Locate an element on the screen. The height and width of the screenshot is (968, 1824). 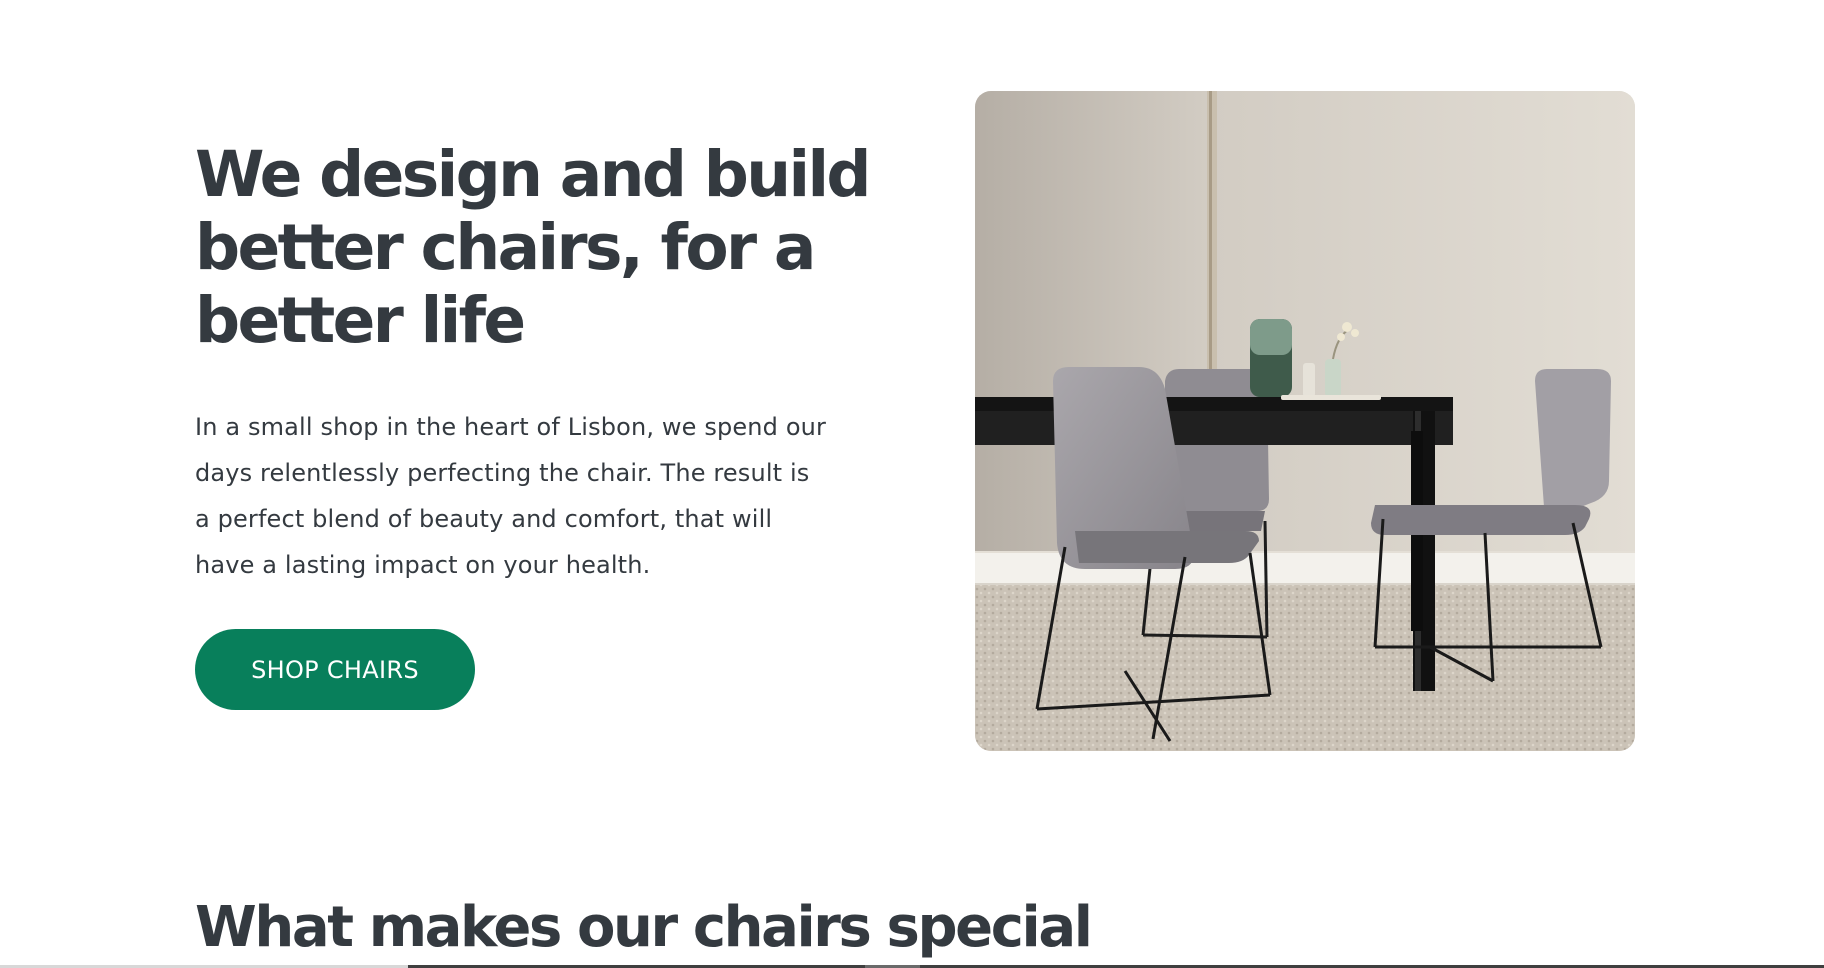
hero-title-line: We design and build is located at coordinates (533, 174).